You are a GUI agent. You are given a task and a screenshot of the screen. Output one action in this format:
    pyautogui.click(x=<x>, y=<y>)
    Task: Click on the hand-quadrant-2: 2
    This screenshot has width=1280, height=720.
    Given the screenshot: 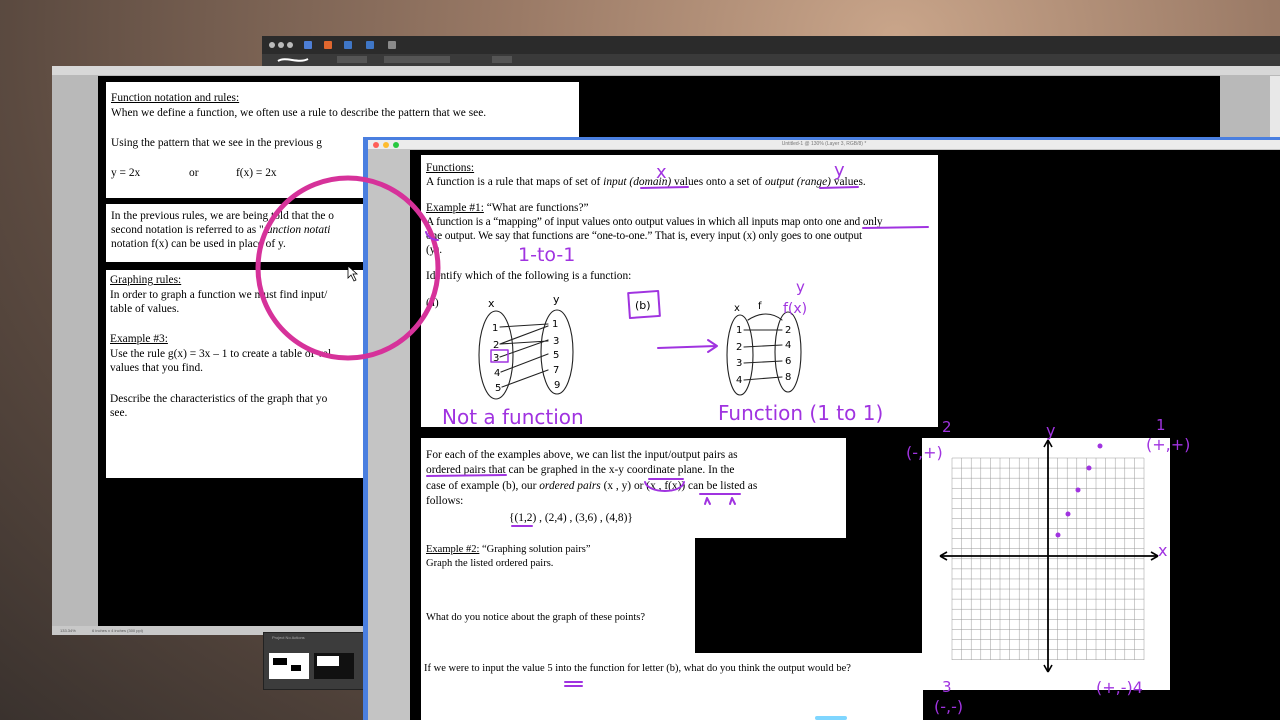 What is the action you would take?
    pyautogui.click(x=947, y=427)
    